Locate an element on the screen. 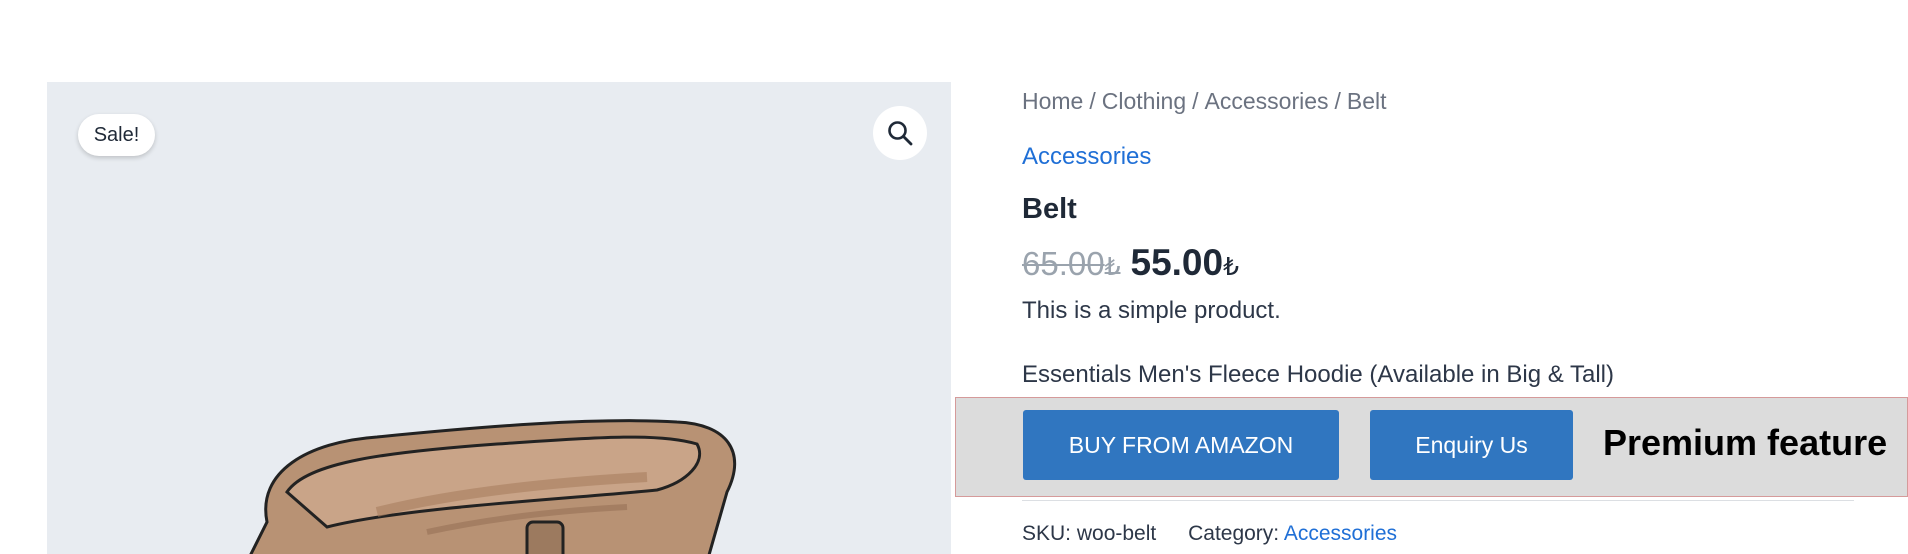  zoom-button is located at coordinates (900, 133).